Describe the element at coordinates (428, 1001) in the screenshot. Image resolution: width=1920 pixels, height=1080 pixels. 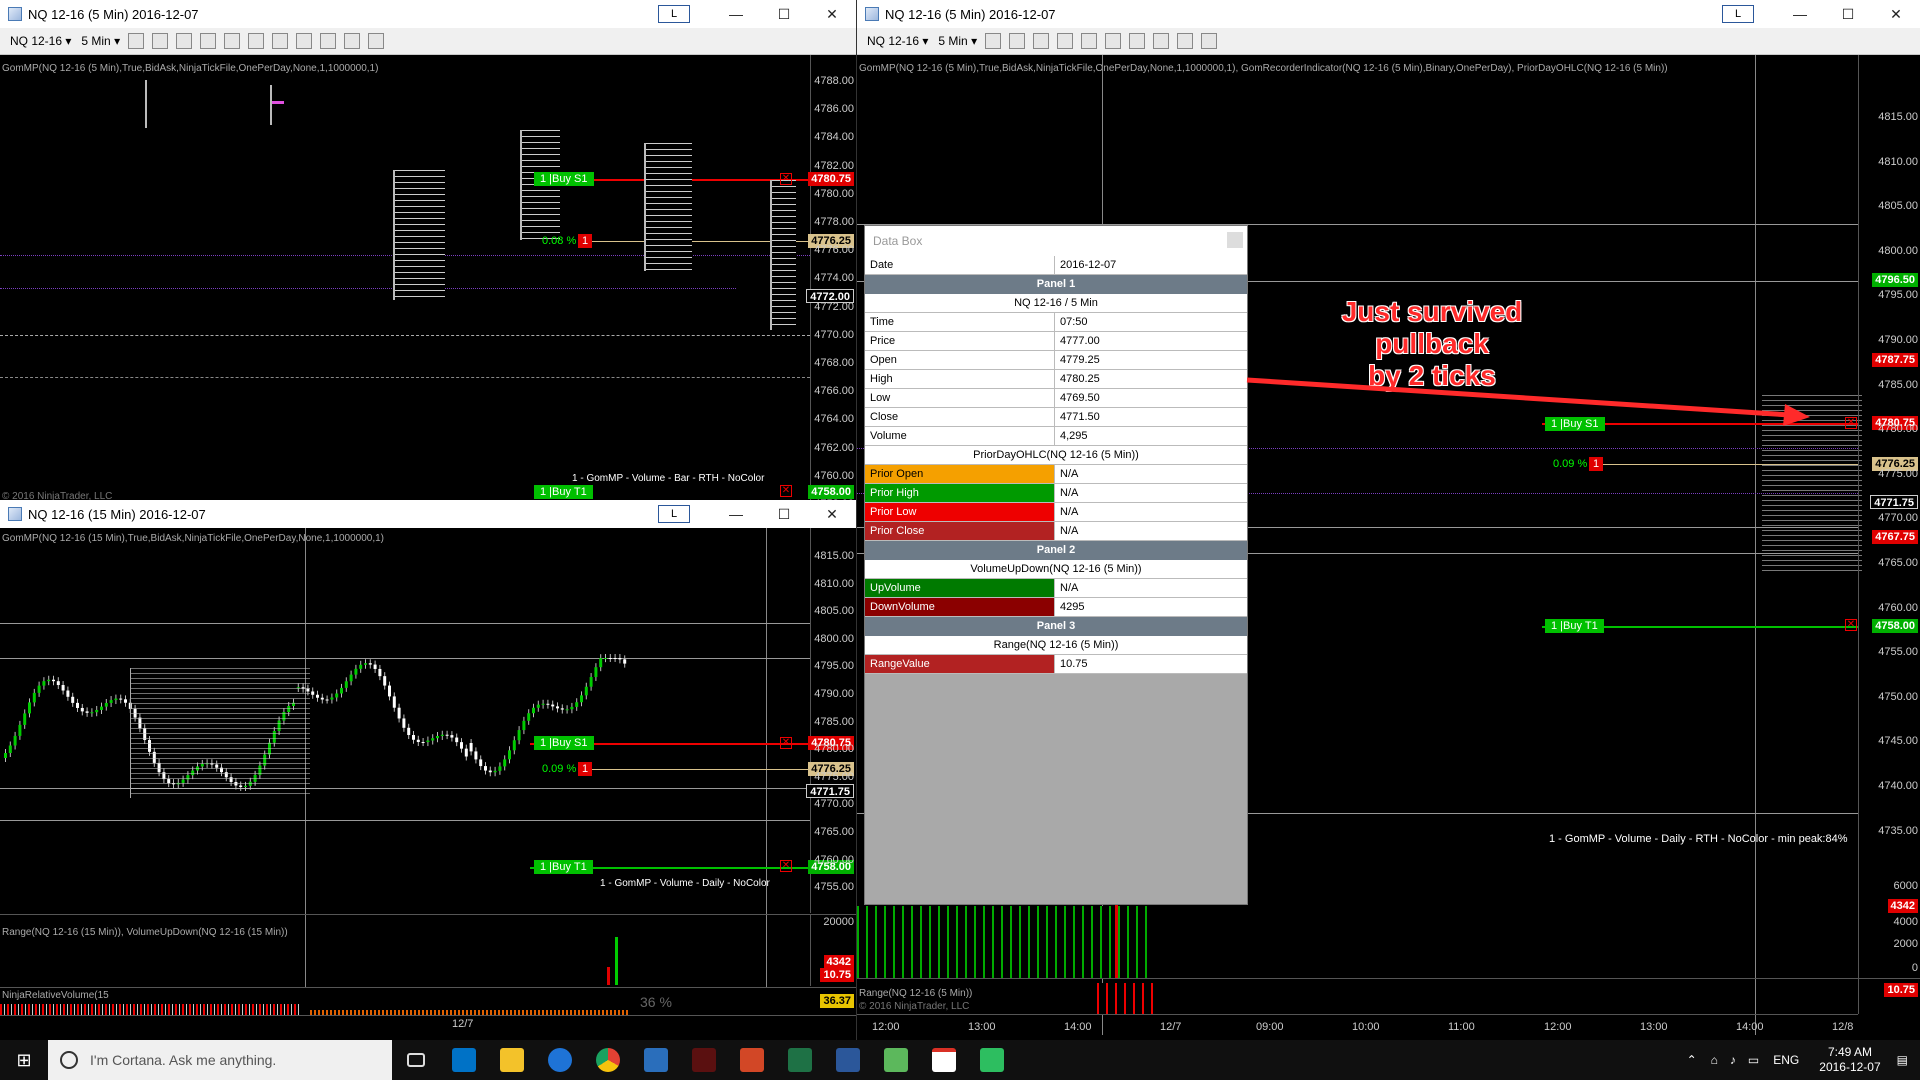
I see `relative-volume-panel: NinjaRelativeVolume(15 36 % 36.37` at that location.